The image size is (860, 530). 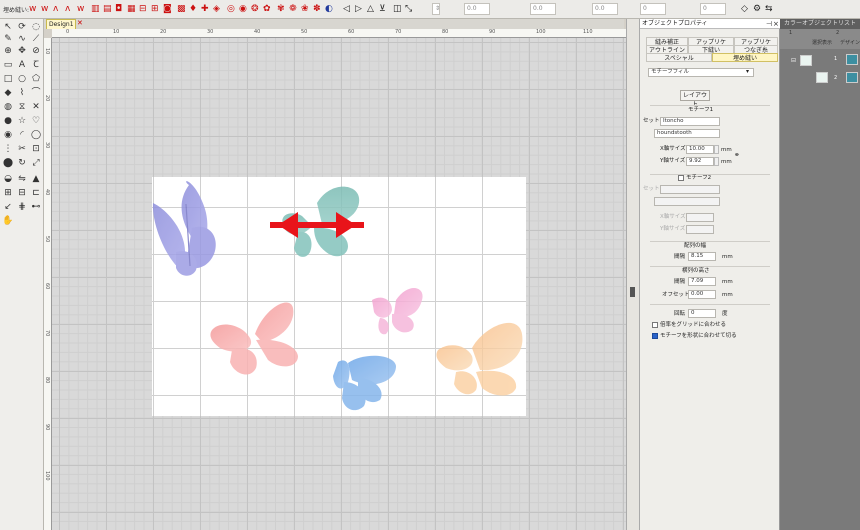 What do you see at coordinates (217, 9) in the screenshot?
I see `pattern-icon: ◈` at bounding box center [217, 9].